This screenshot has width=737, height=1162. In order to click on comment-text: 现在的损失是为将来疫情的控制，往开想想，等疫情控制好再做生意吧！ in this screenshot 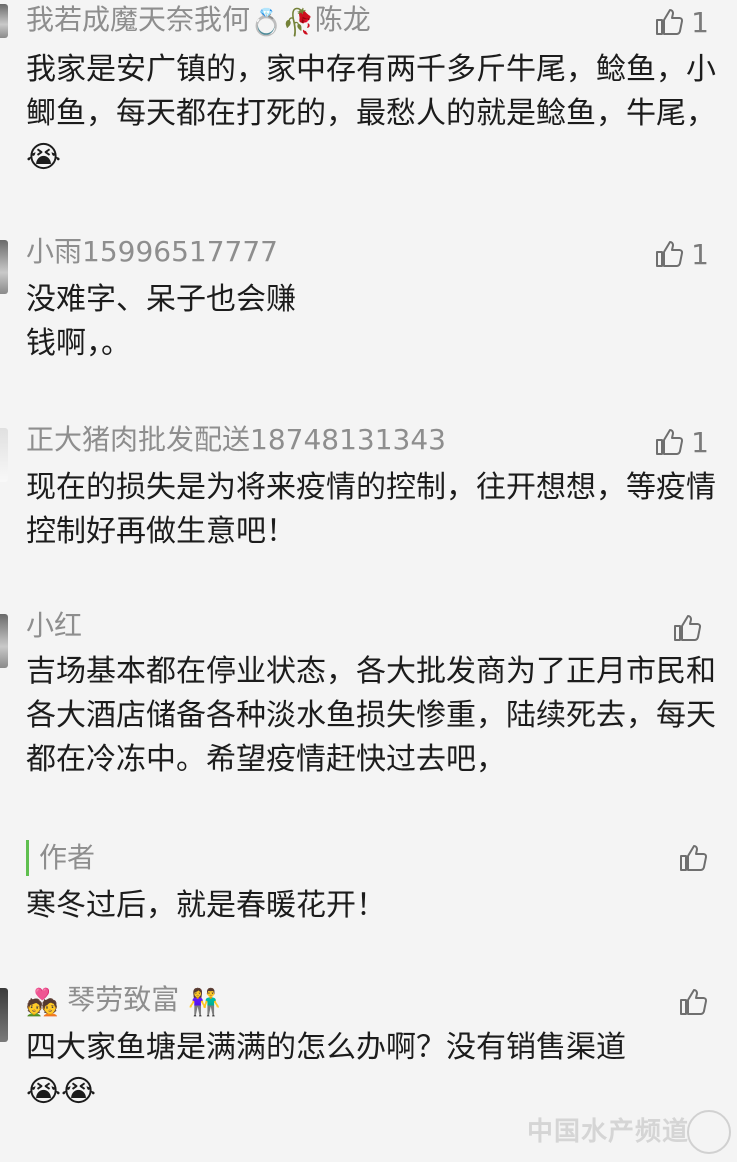, I will do `click(371, 509)`.